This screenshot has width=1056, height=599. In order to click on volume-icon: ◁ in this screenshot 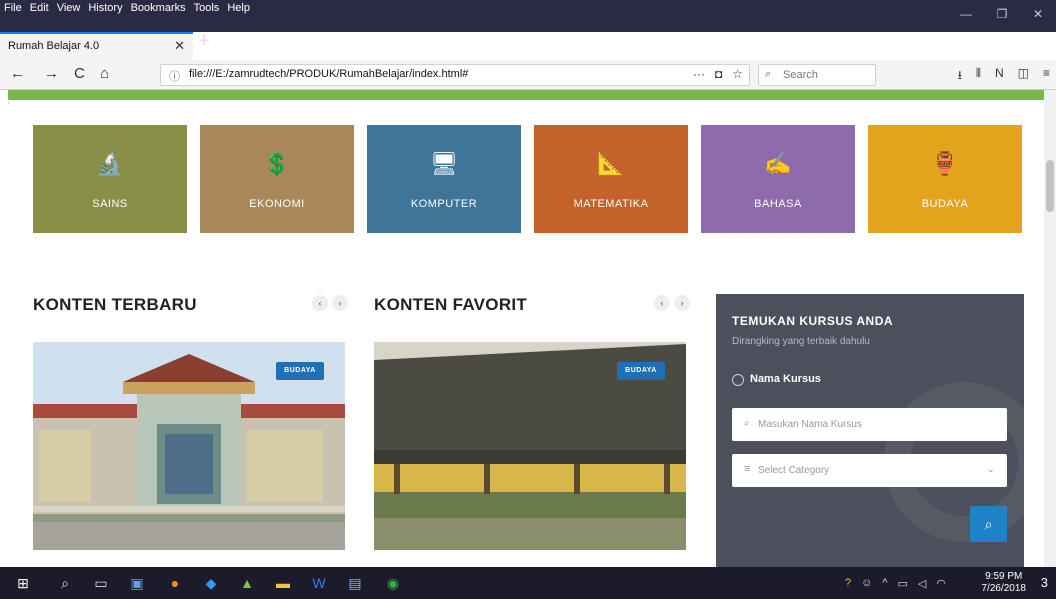, I will do `click(922, 583)`.